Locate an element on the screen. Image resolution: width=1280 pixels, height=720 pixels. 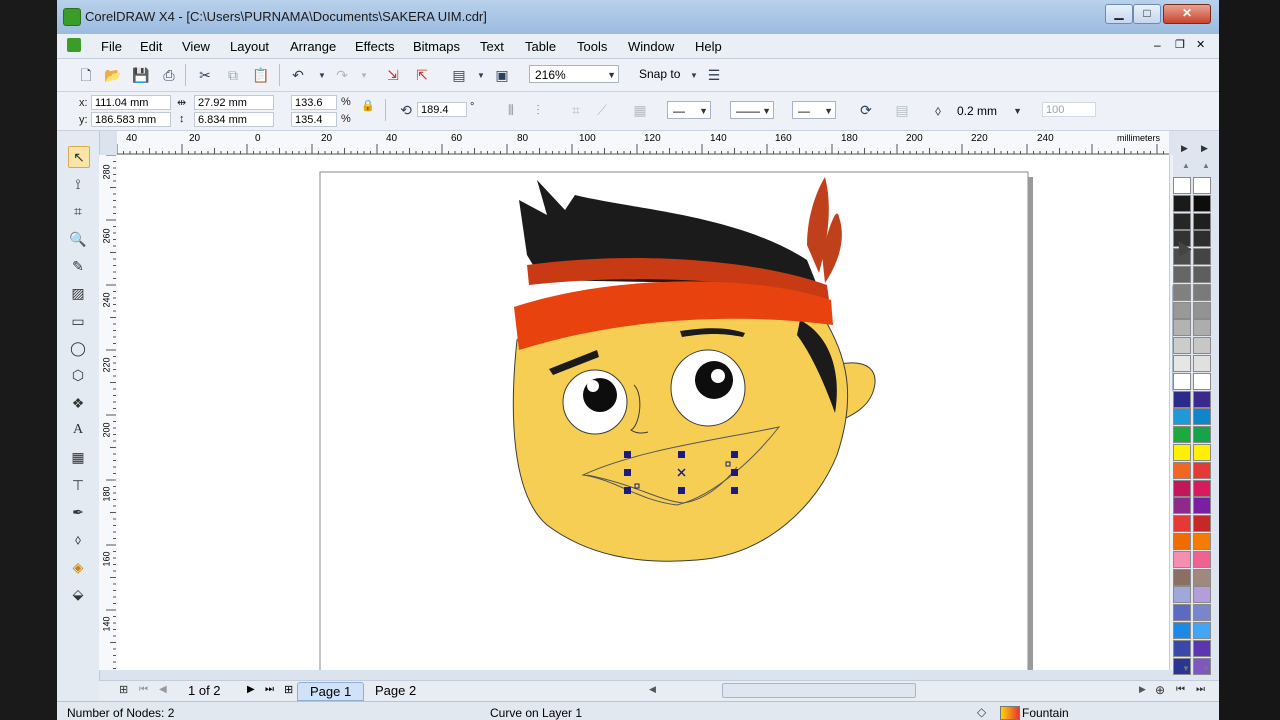
options-icon: ☰ is located at coordinates (714, 75).